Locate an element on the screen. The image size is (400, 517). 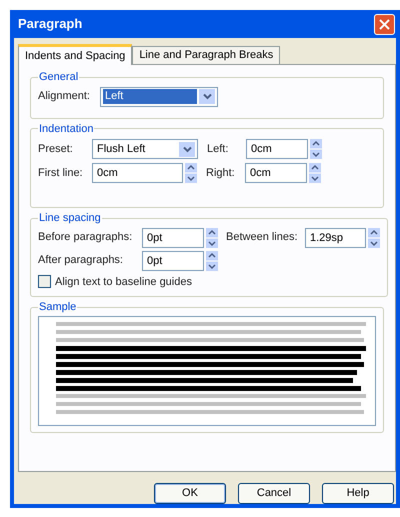
field-label: Left: is located at coordinates (218, 149).